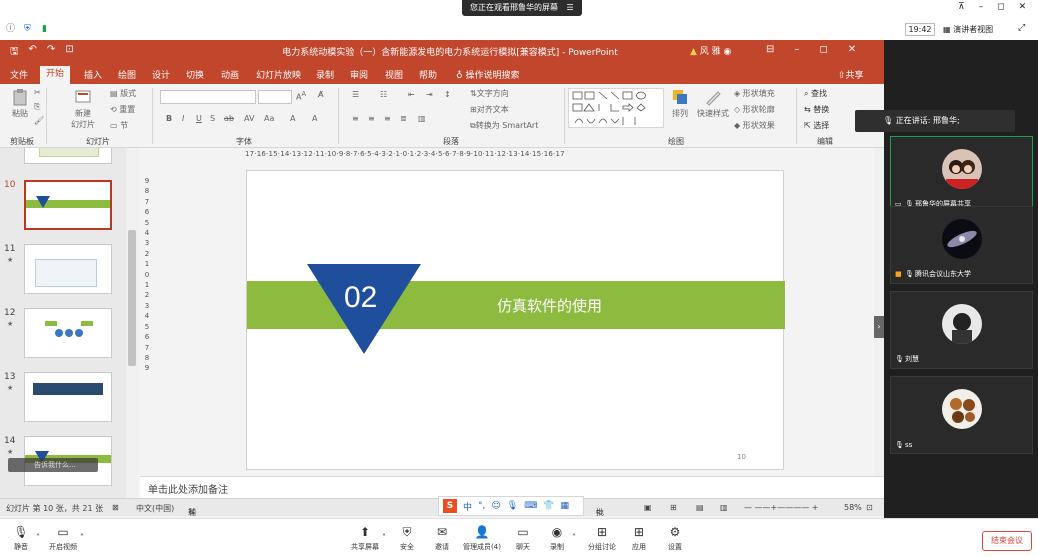 This screenshot has height=558, width=1038. I want to click on shadow-icon: S, so click(212, 118).